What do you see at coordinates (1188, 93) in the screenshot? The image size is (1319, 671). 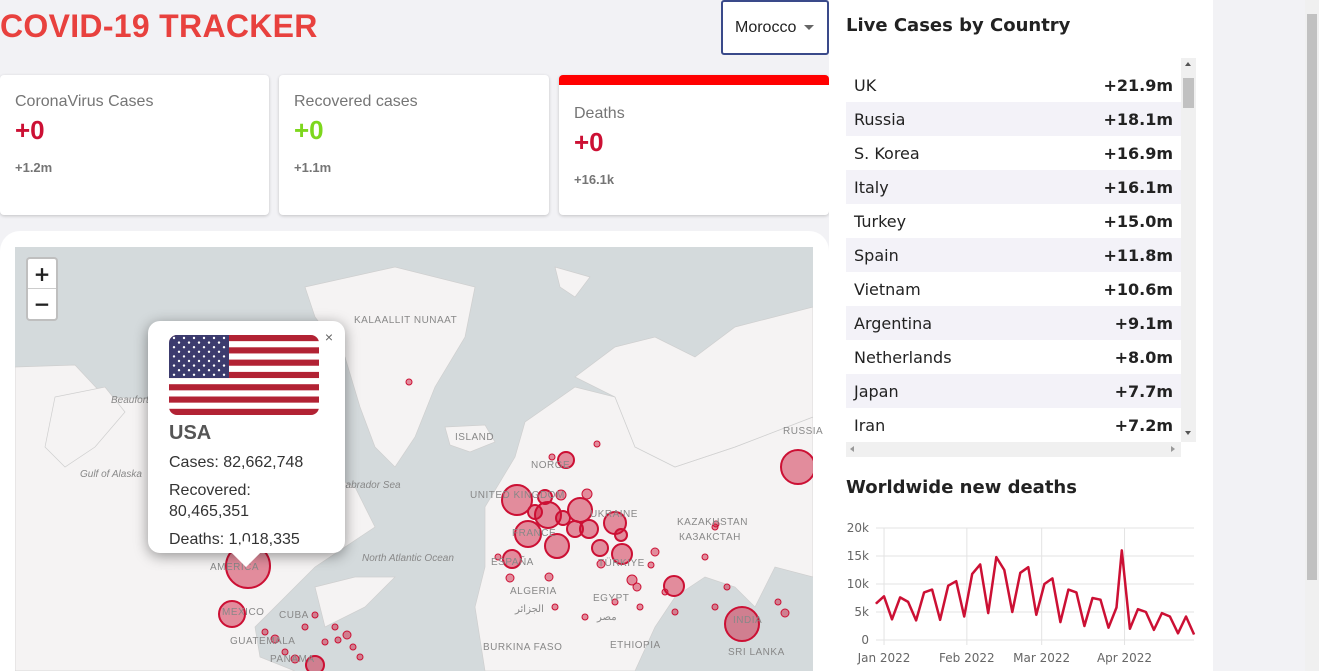 I see `scrollbar-thumb` at bounding box center [1188, 93].